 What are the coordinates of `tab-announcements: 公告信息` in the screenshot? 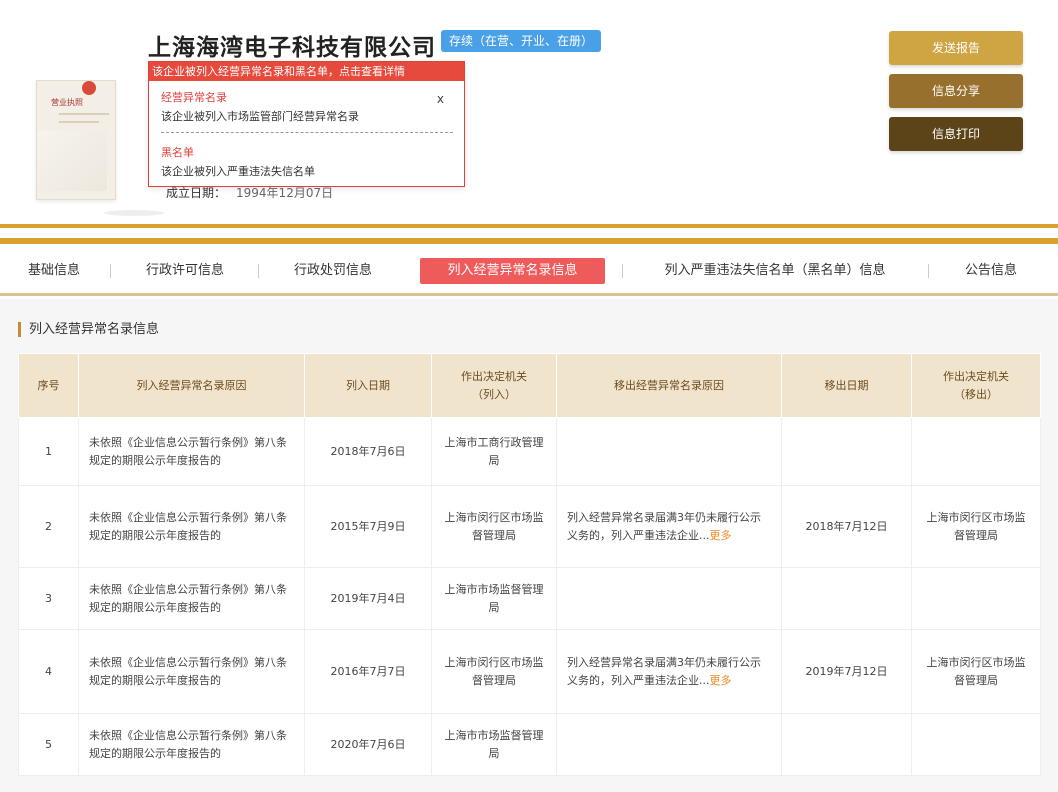 It's located at (991, 271).